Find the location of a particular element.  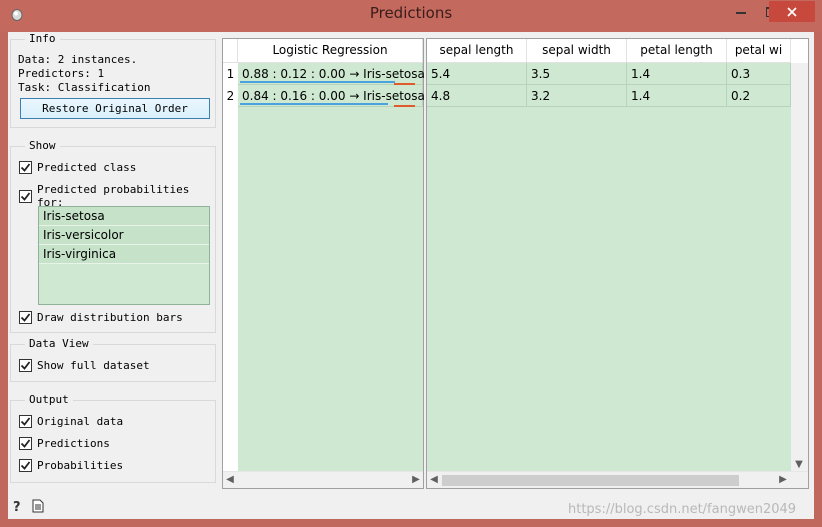

predictions-checkbox is located at coordinates (25, 443).